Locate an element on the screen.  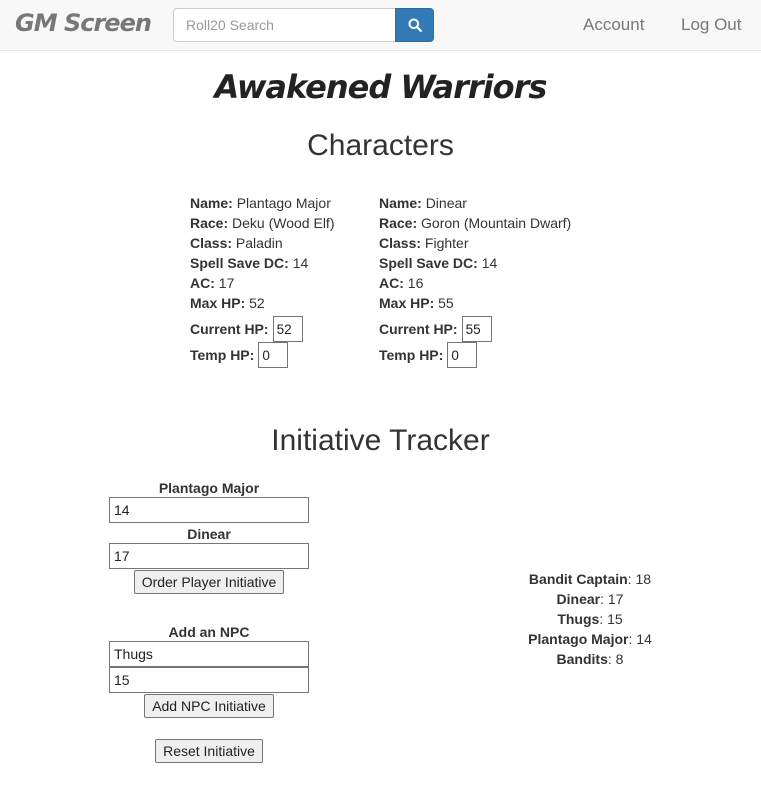
search-button is located at coordinates (414, 25).